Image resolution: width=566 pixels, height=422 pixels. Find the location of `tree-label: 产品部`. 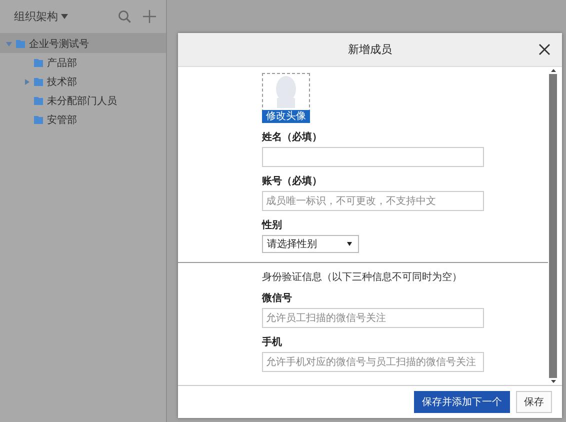

tree-label: 产品部 is located at coordinates (62, 63).